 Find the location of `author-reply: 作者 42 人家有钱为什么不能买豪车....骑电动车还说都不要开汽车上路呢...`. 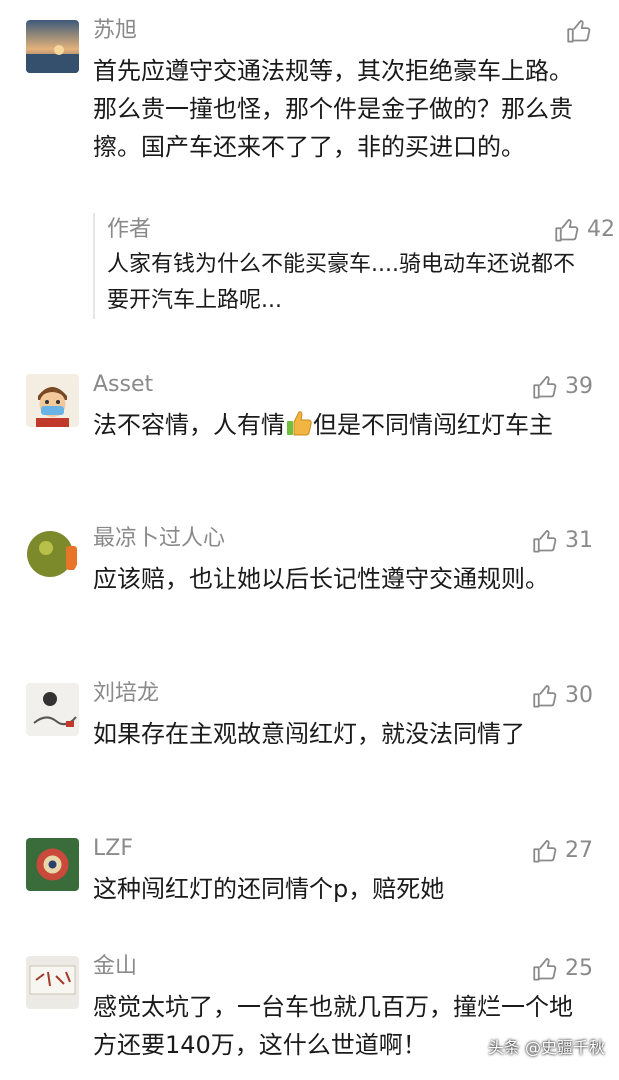

author-reply: 作者 42 人家有钱为什么不能买豪车....骑电动车还说都不要开汽车上路呢... is located at coordinates (354, 266).